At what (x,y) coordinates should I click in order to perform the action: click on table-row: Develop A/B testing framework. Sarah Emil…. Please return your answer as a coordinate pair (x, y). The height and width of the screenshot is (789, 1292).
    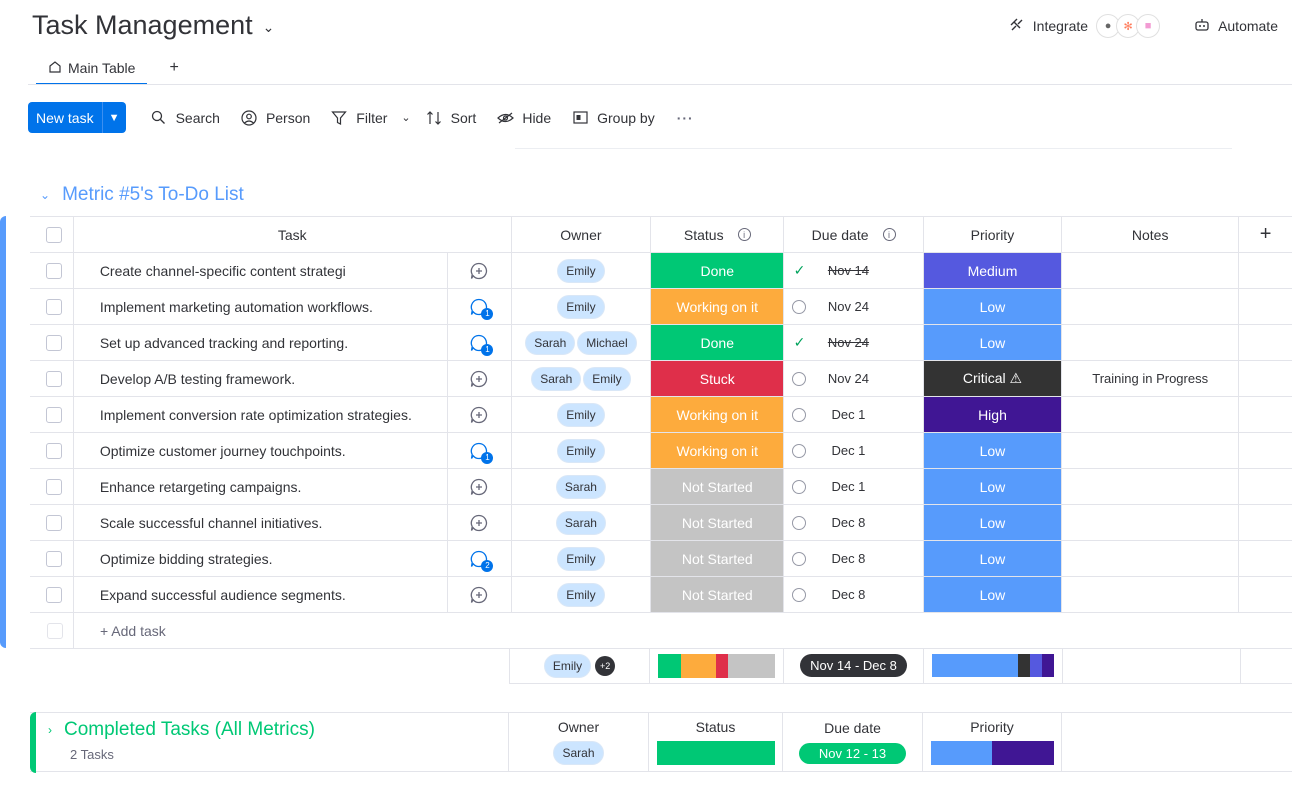
    Looking at the image, I should click on (661, 379).